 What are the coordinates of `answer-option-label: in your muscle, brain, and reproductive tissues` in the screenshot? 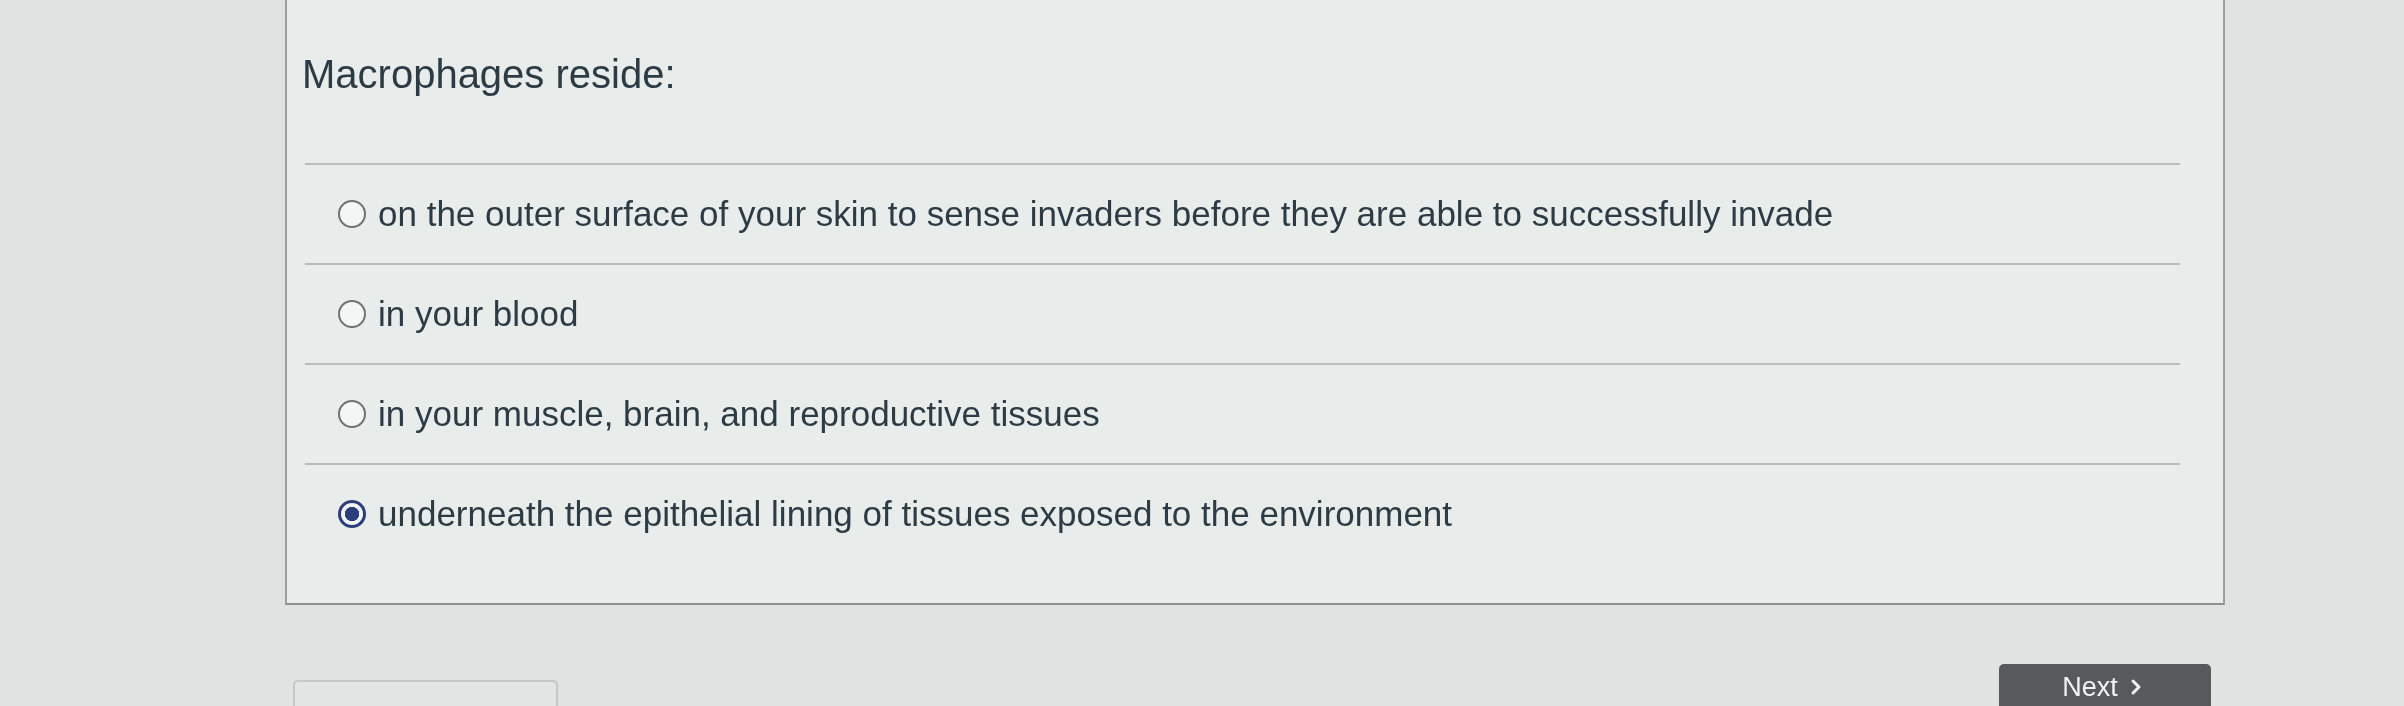 It's located at (739, 414).